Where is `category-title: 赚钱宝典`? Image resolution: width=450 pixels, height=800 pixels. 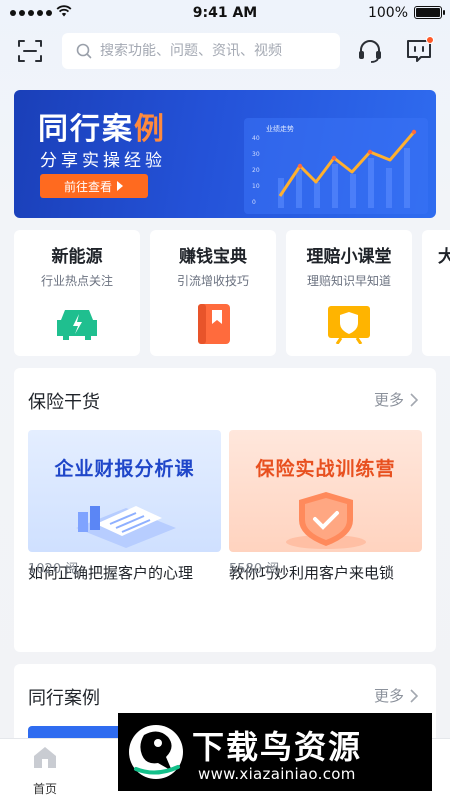 category-title: 赚钱宝典 is located at coordinates (213, 257).